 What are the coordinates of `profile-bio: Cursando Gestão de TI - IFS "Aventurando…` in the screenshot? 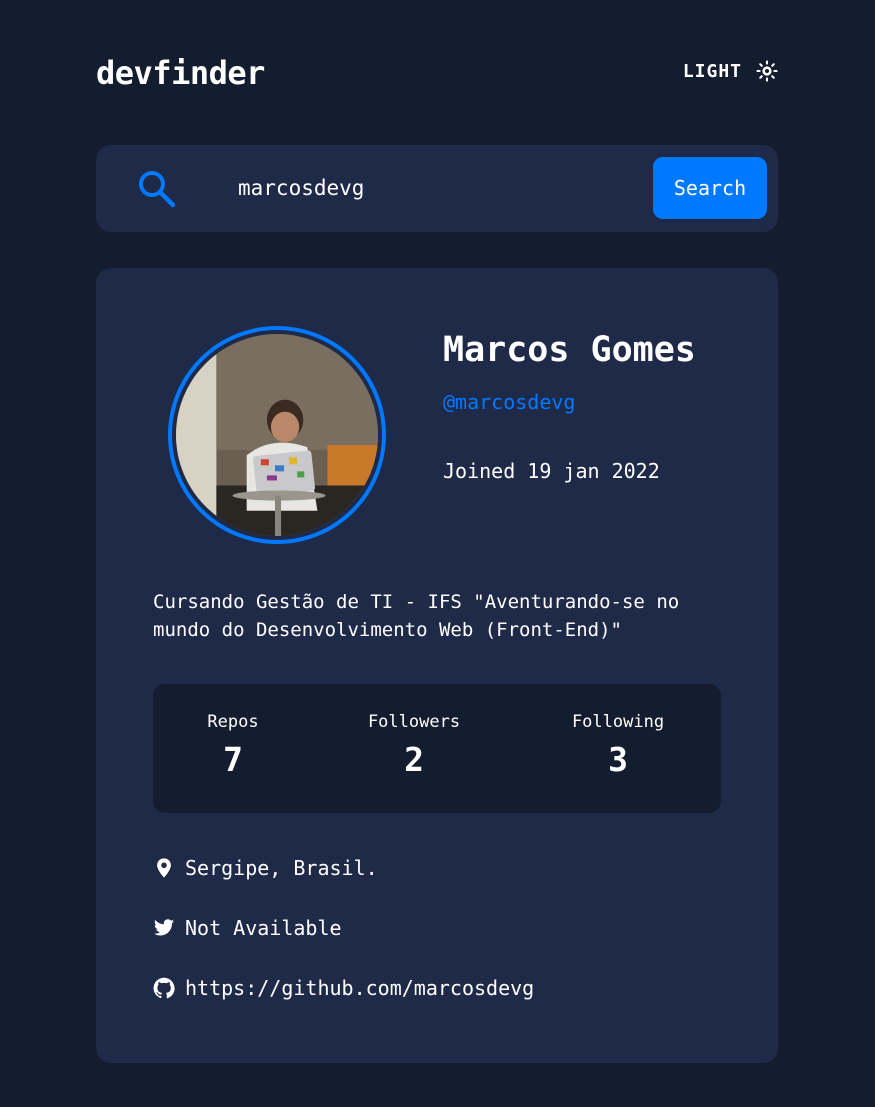 It's located at (416, 616).